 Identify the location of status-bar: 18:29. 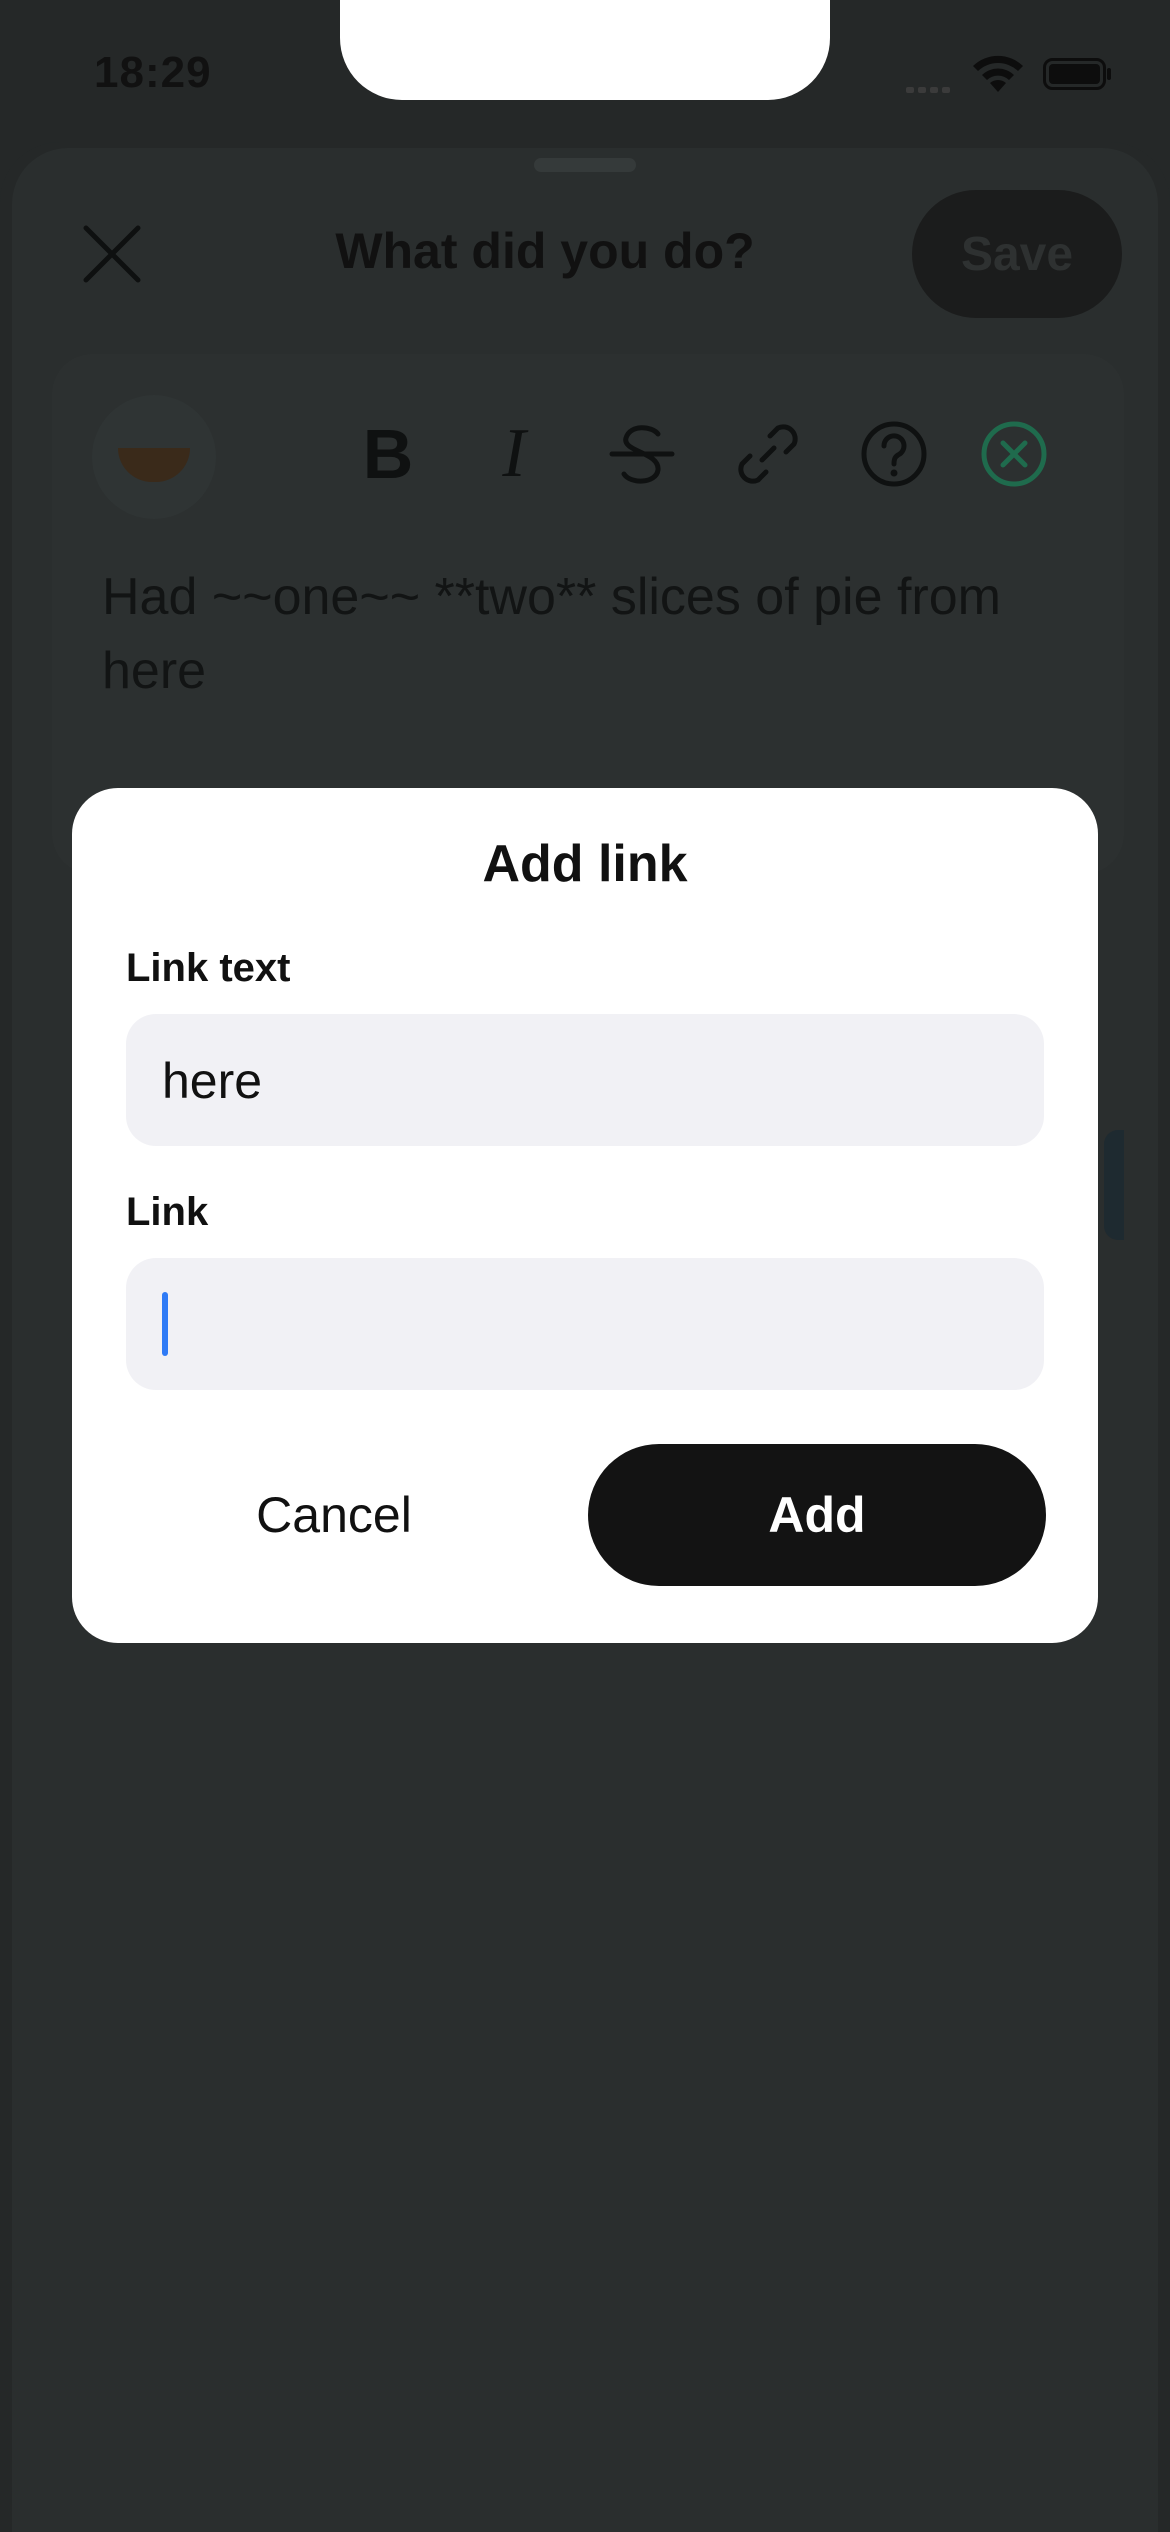
(585, 75).